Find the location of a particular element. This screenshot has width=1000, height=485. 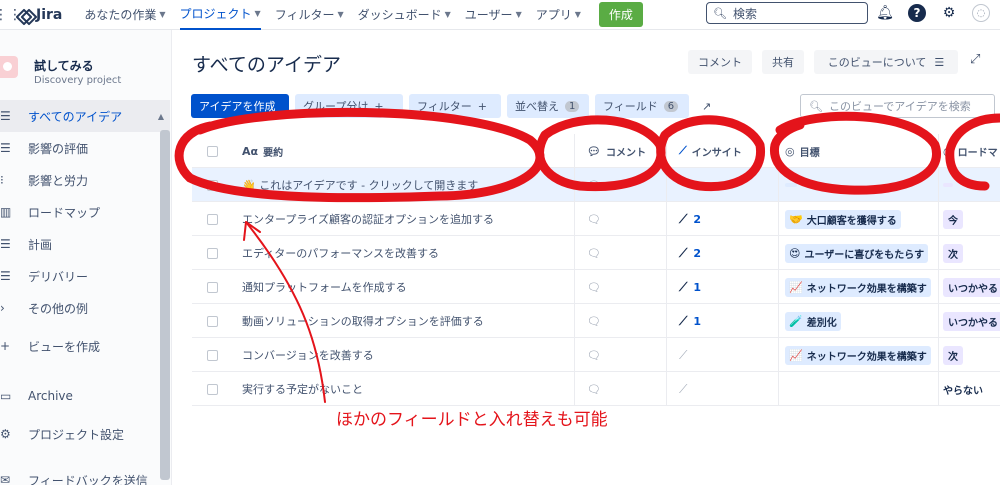

avatar: ◌ is located at coordinates (981, 13).